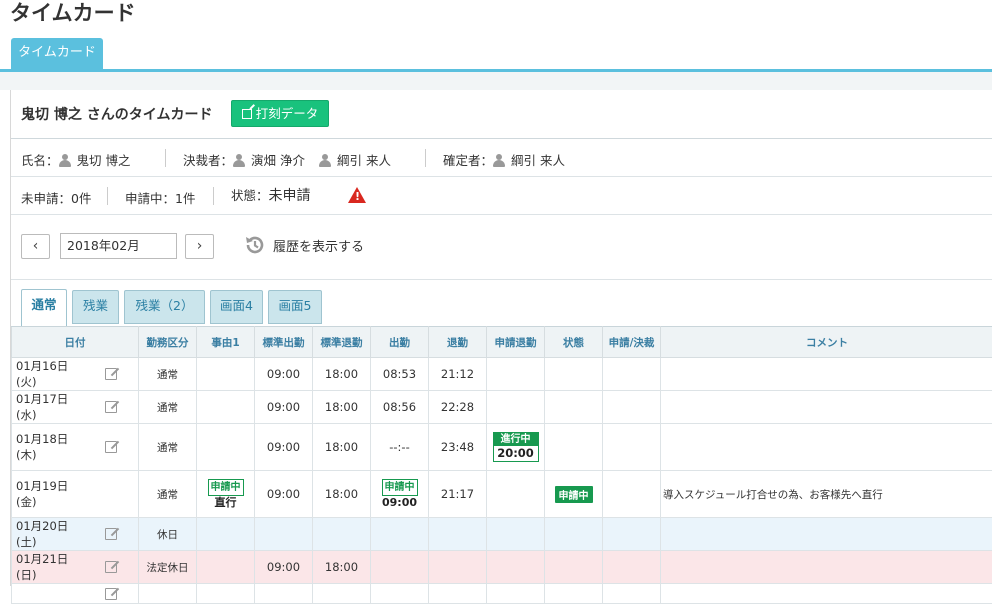 This screenshot has width=992, height=604. I want to click on month-input: 2018年02月, so click(118, 246).